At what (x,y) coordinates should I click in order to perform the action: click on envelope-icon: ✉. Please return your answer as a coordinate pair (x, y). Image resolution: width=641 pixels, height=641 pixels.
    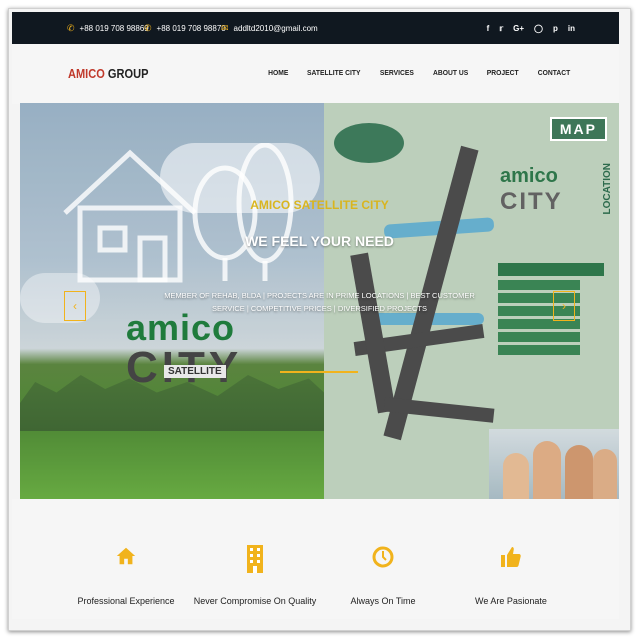
    Looking at the image, I should click on (225, 28).